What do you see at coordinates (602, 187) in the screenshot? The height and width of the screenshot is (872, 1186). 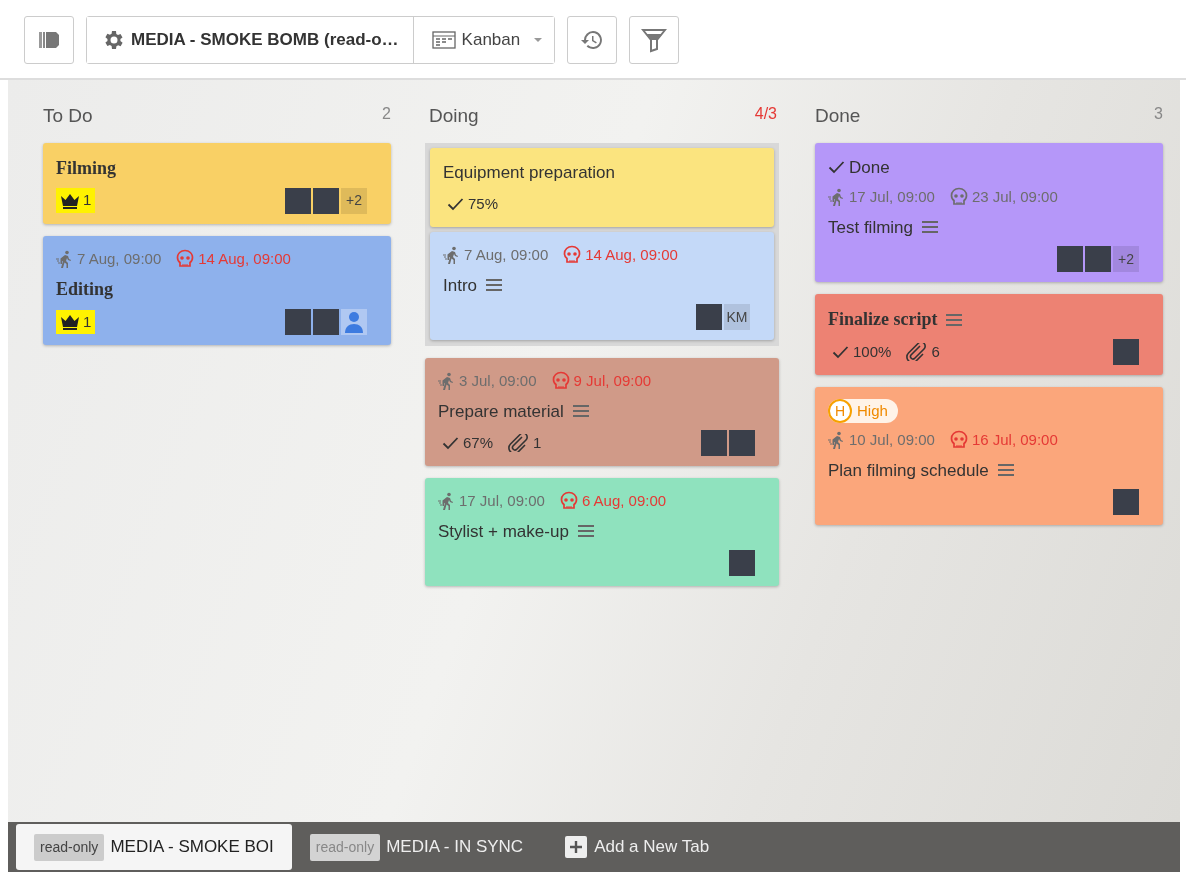 I see `task-card: Equipment preparation 75%` at bounding box center [602, 187].